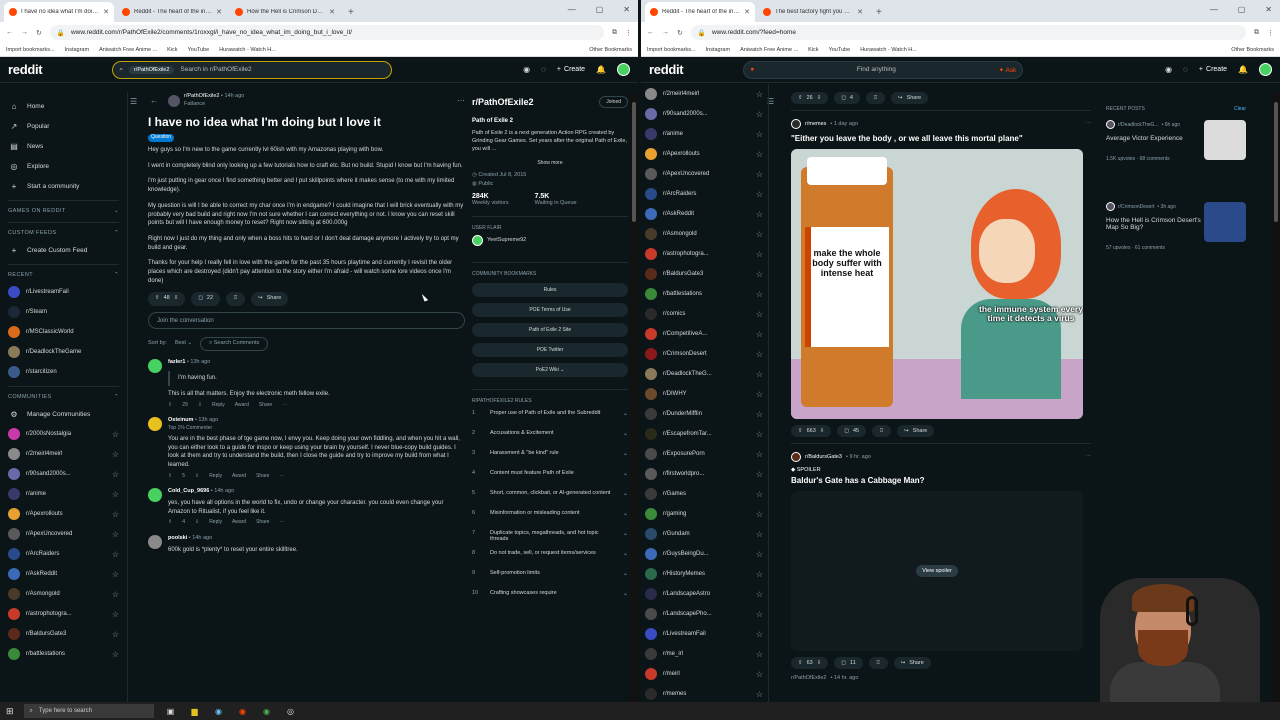 The image size is (1280, 720). What do you see at coordinates (1243, 69) in the screenshot?
I see `notifications-icon: 🔔` at bounding box center [1243, 69].